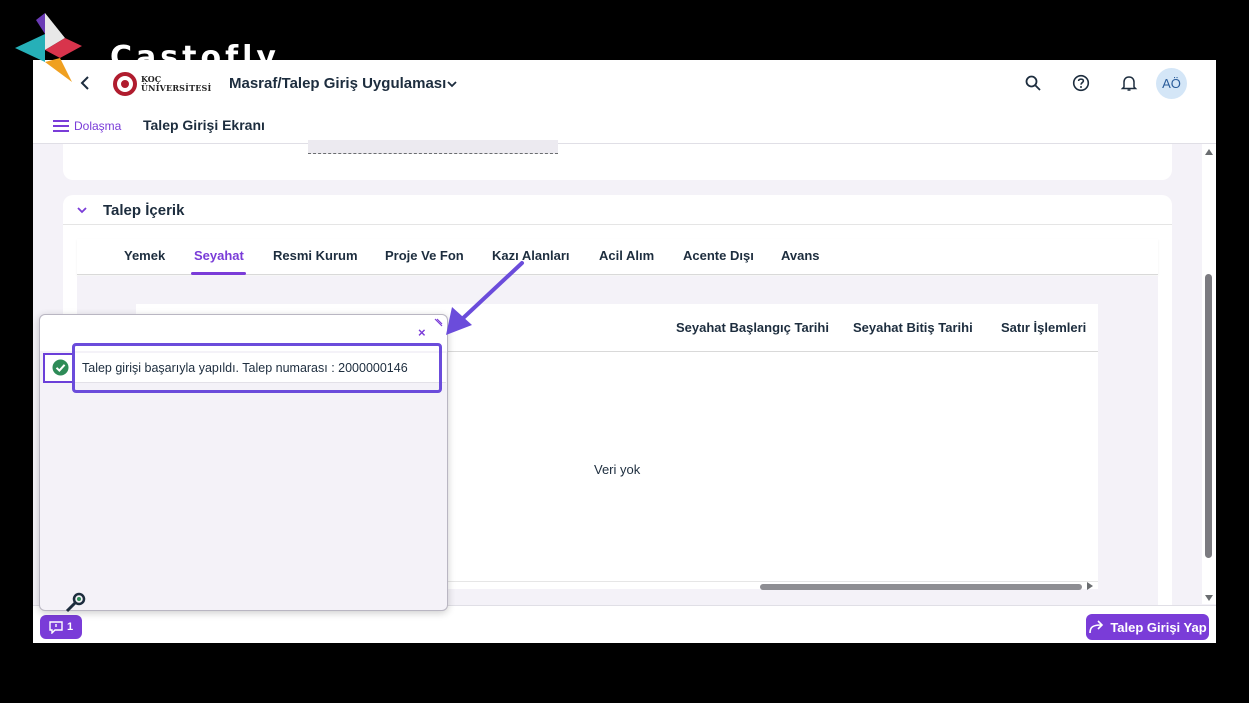 The image size is (1249, 703). Describe the element at coordinates (617, 469) in the screenshot. I see `empty-table-text: Veri yok` at that location.